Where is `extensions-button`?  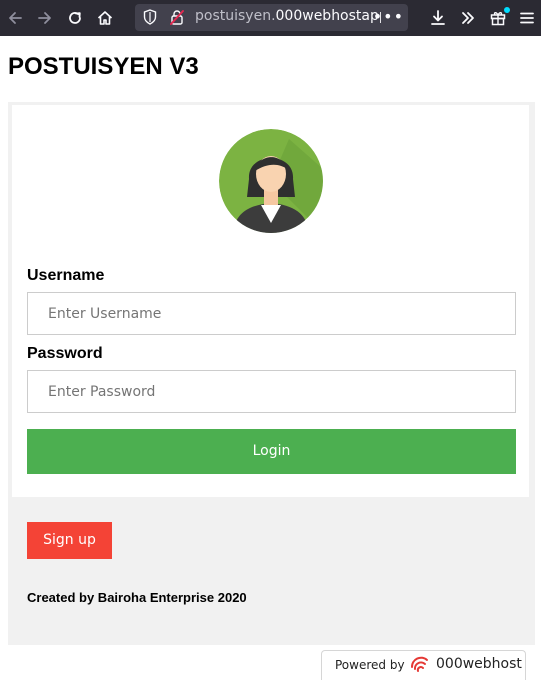
extensions-button is located at coordinates (498, 18).